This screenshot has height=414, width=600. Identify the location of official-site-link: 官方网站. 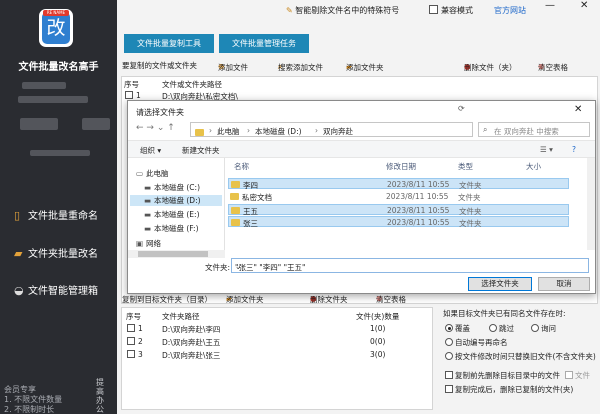
(510, 10).